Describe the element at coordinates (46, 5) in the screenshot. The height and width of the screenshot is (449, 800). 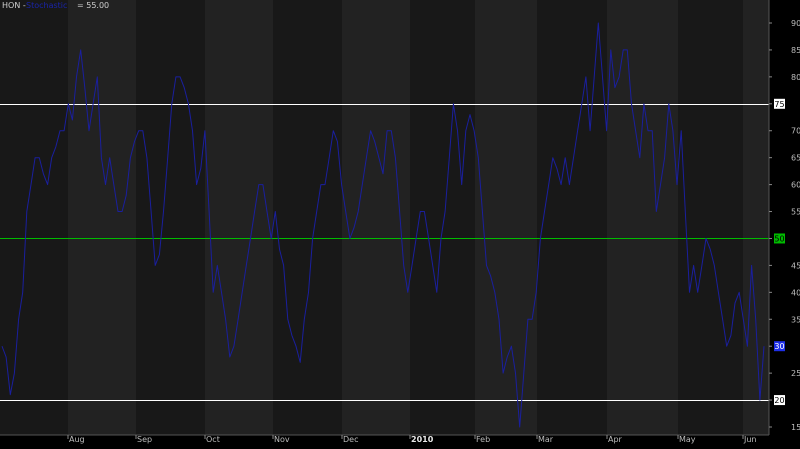
I see `header-indicator: Stochastic` at that location.